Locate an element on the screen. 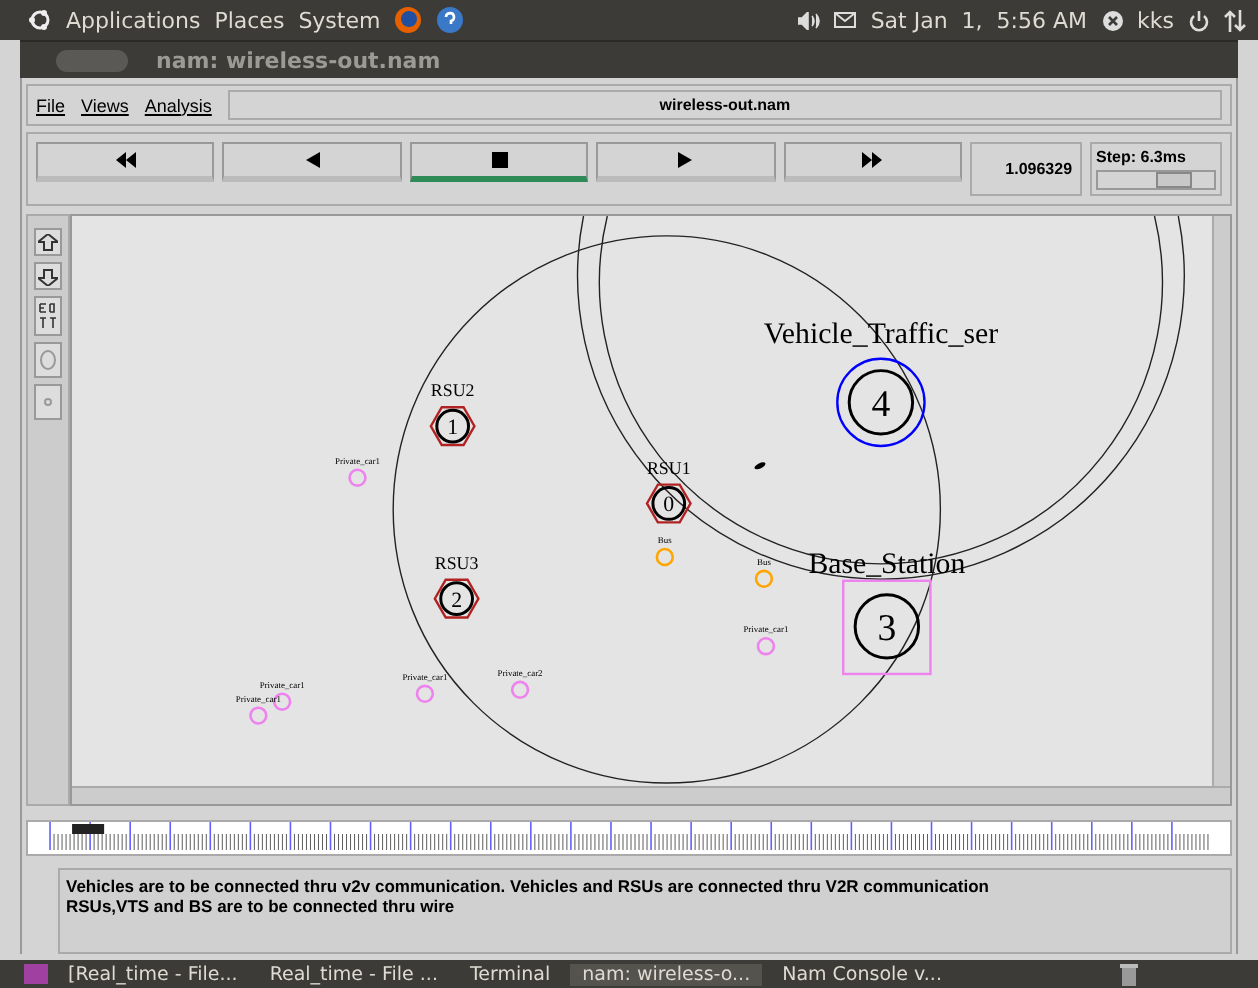  timeline is located at coordinates (629, 838).